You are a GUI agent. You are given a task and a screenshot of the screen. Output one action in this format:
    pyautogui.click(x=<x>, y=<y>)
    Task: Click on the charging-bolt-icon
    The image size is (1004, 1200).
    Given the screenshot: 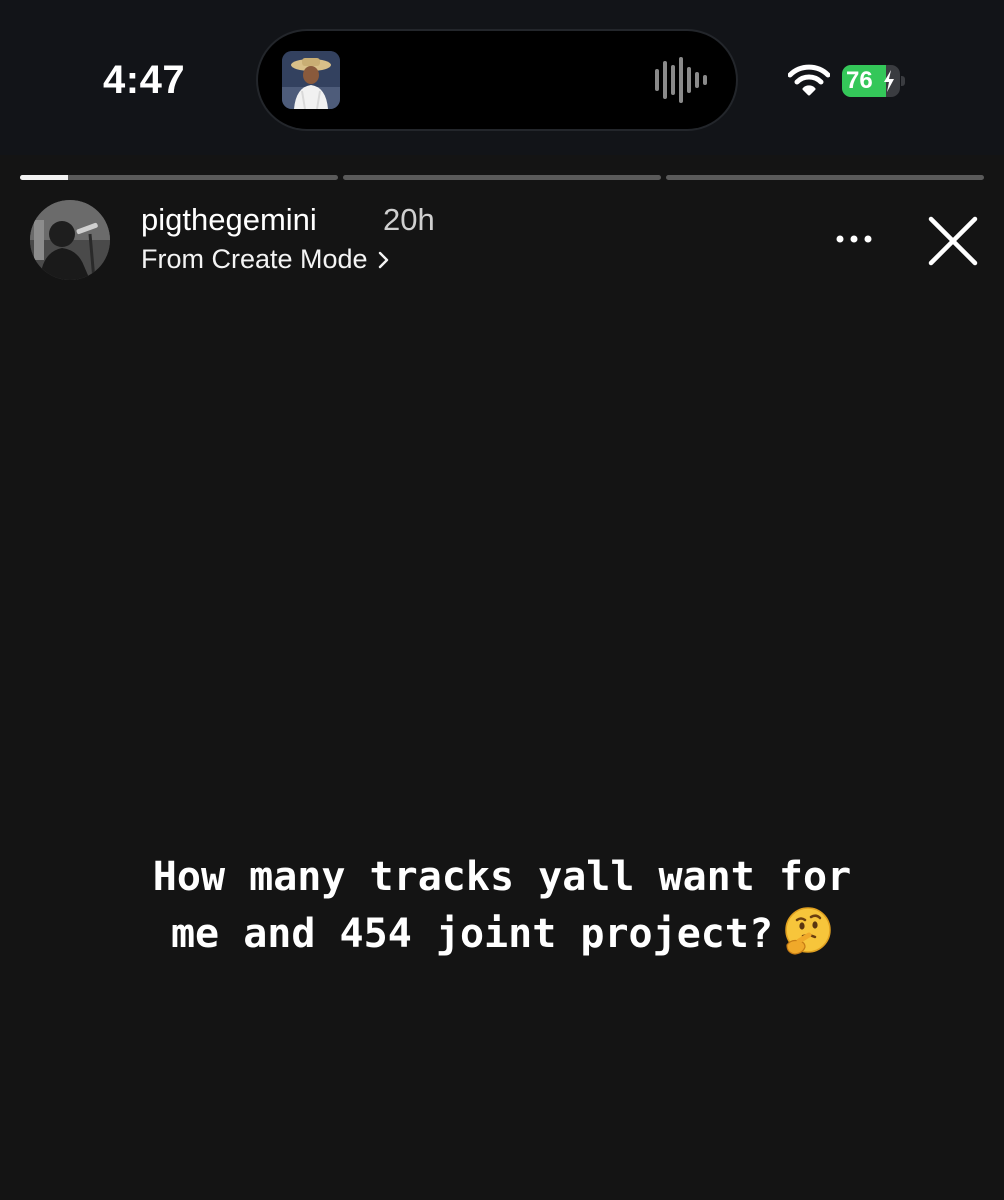 What is the action you would take?
    pyautogui.click(x=889, y=81)
    